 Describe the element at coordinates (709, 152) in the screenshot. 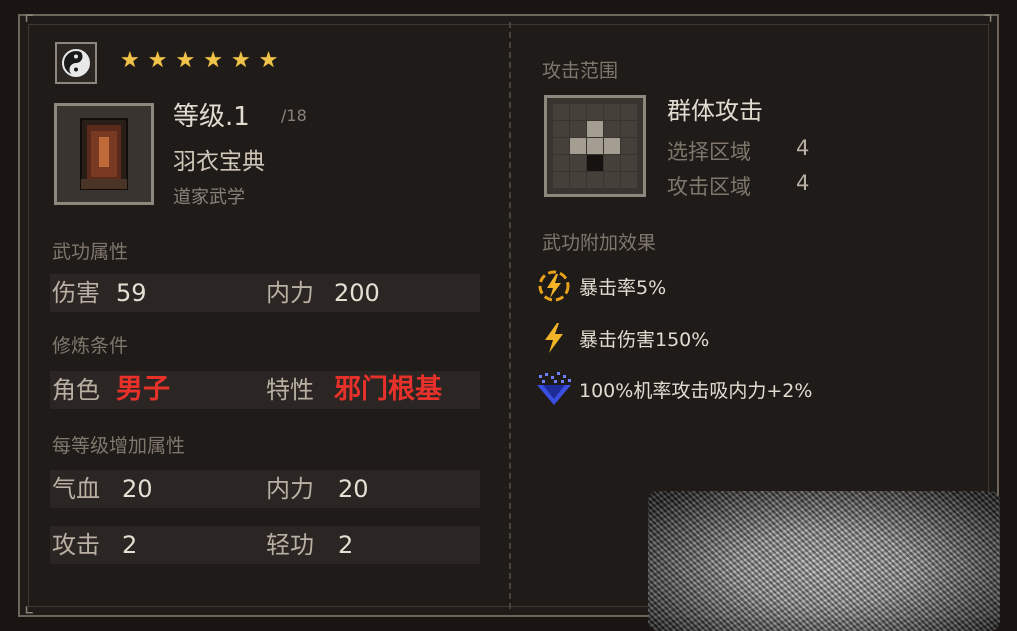

I see `select-area-label: 选择区域` at that location.